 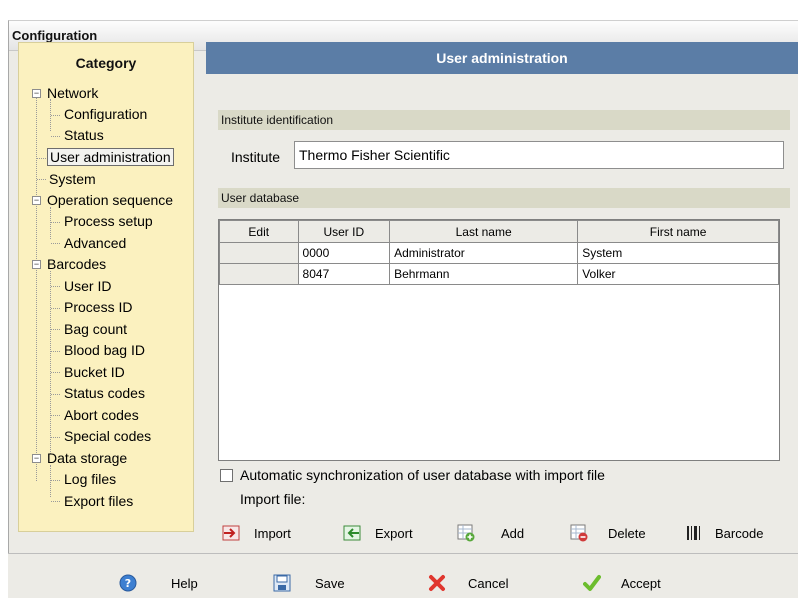 What do you see at coordinates (72, 179) in the screenshot?
I see `tree-item-system: System` at bounding box center [72, 179].